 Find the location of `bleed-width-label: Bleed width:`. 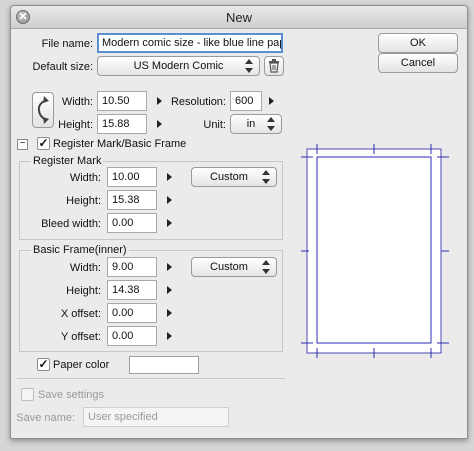

bleed-width-label: Bleed width: is located at coordinates (71, 224).